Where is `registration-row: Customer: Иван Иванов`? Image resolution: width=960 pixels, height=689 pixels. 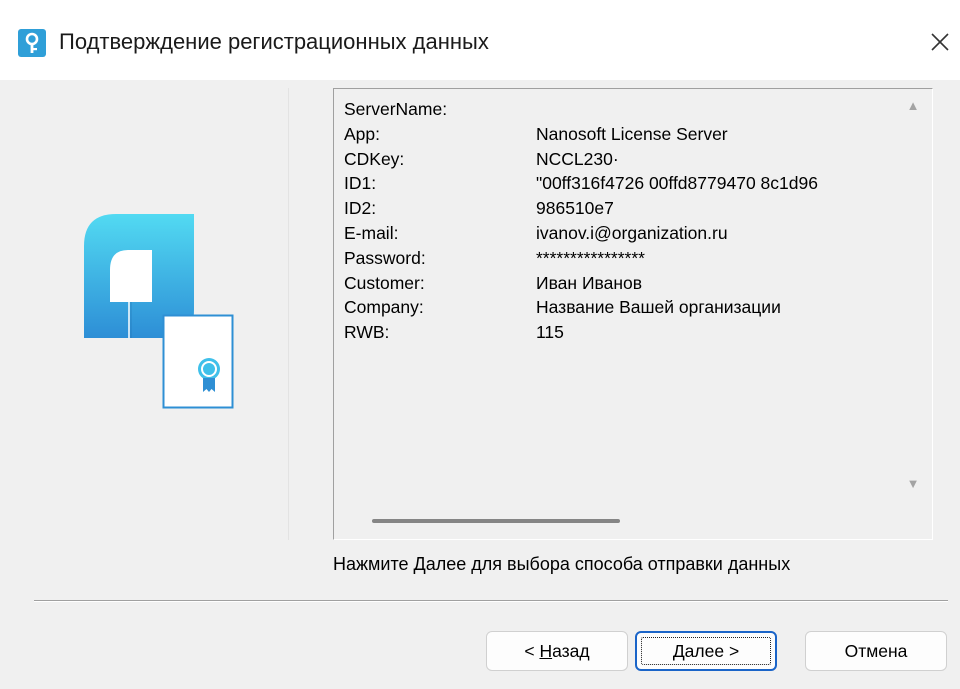 registration-row: Customer: Иван Иванов is located at coordinates (620, 283).